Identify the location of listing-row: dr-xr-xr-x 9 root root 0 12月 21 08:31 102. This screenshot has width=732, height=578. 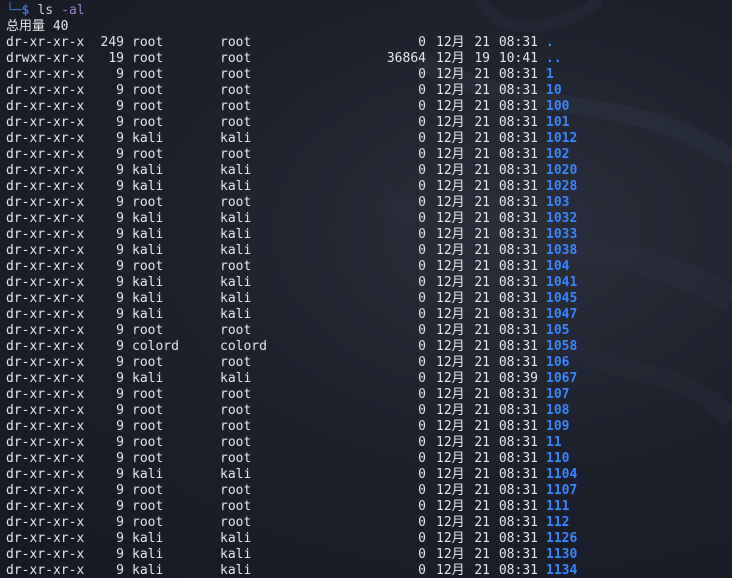
(369, 155).